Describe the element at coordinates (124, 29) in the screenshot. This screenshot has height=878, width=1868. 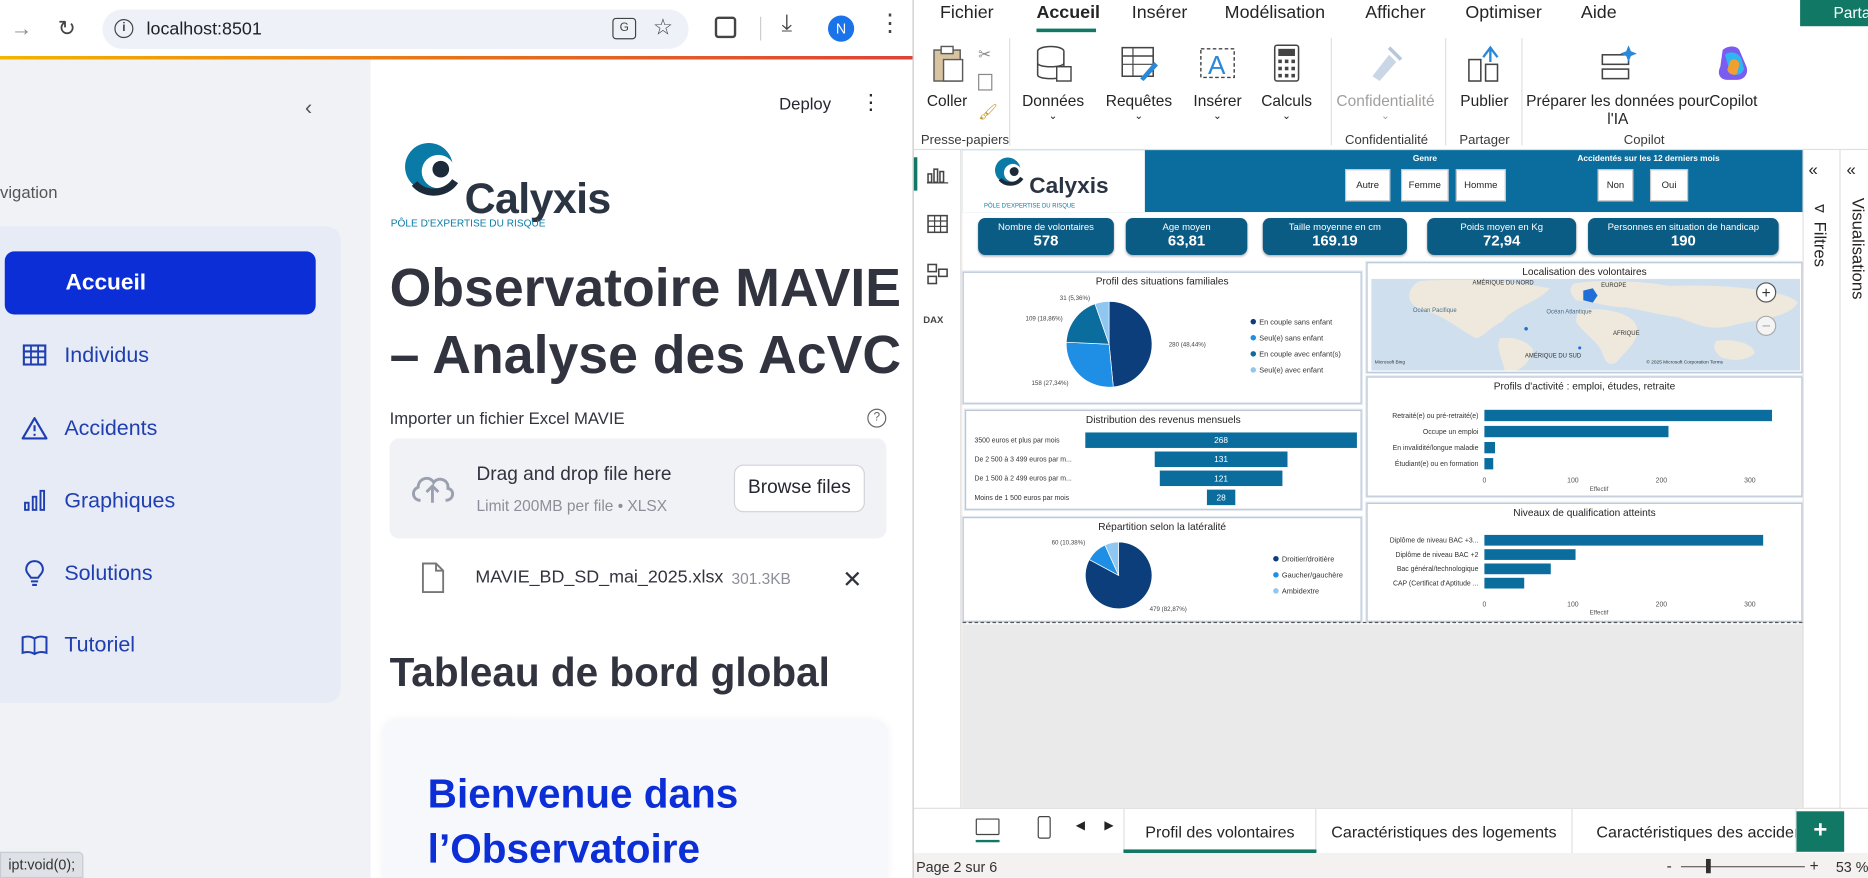
I see `site-info-icon: i` at that location.